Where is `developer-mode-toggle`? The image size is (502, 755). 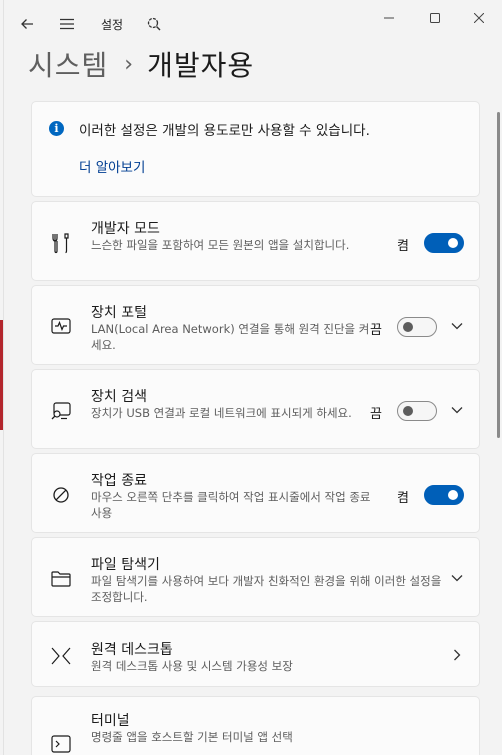 developer-mode-toggle is located at coordinates (444, 243).